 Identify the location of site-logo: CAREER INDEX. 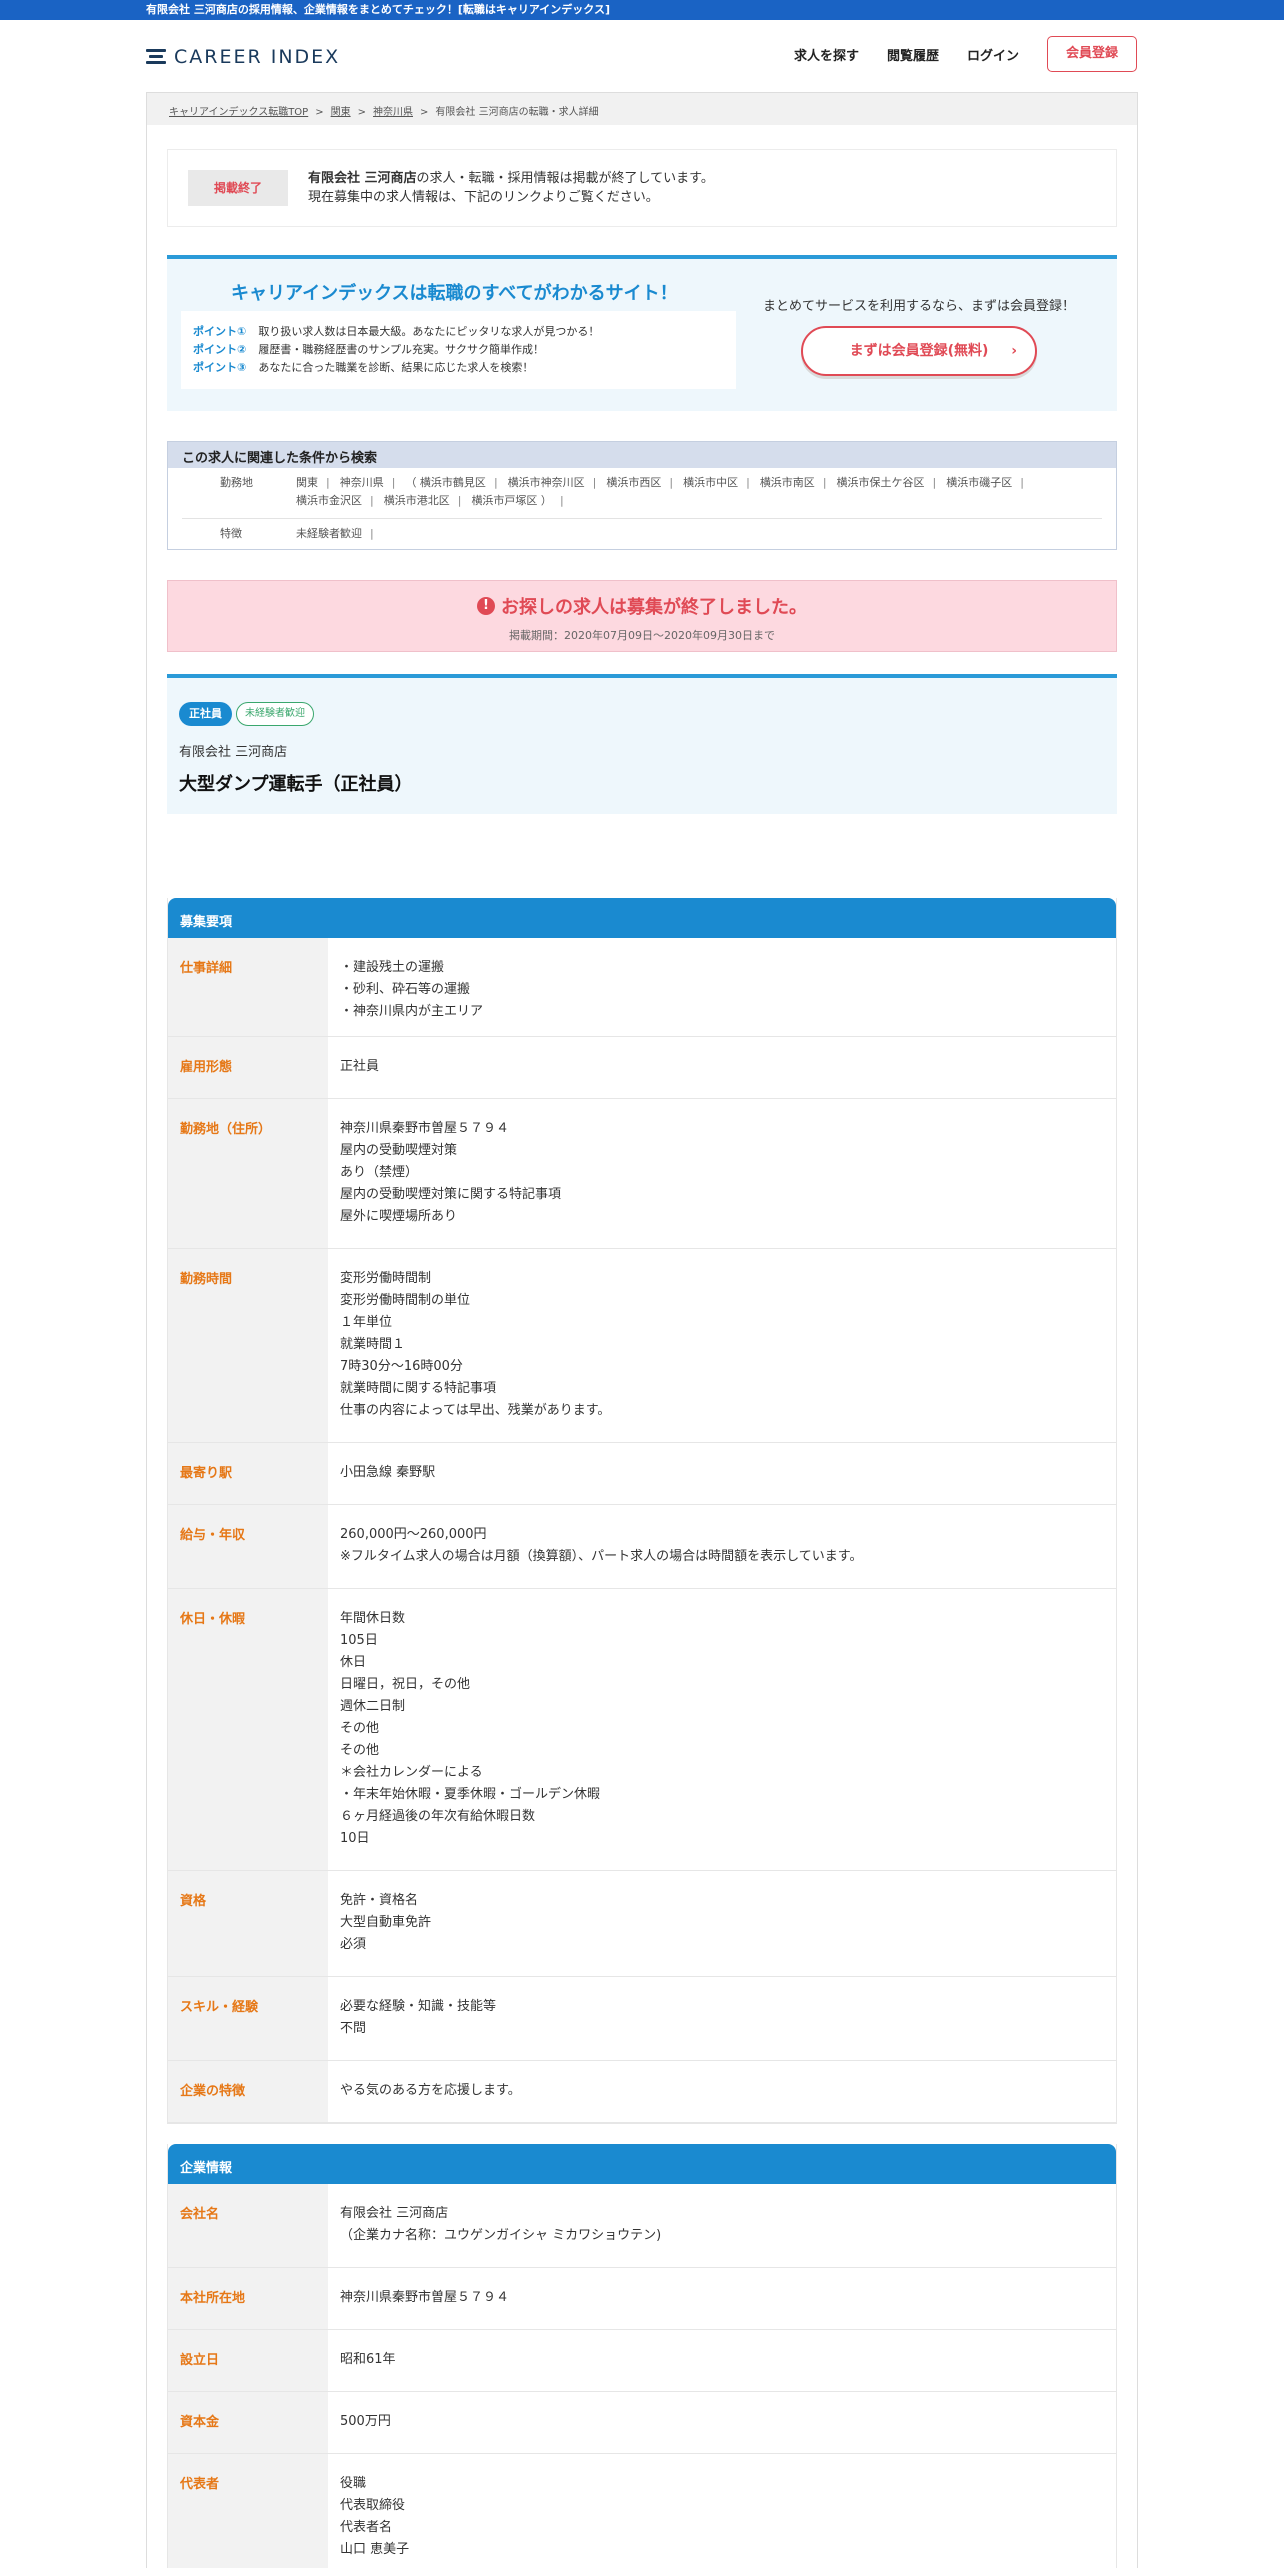
(243, 57).